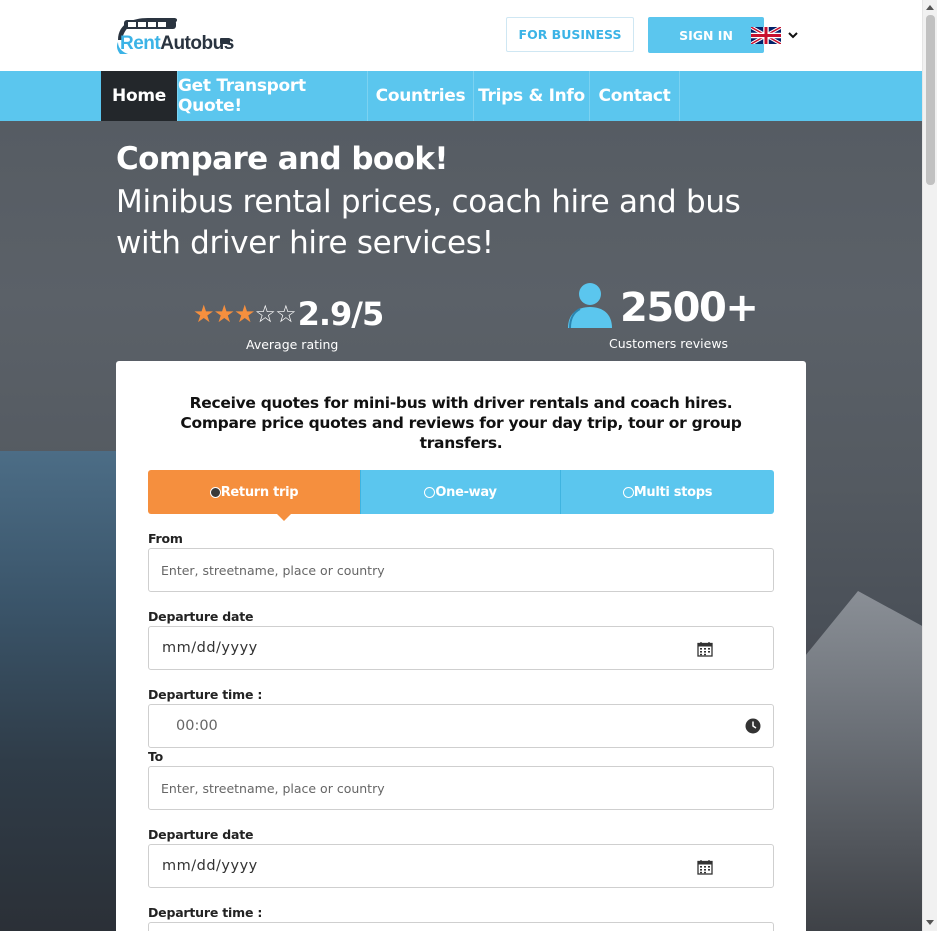 The width and height of the screenshot is (937, 931). I want to click on for-business-button: FOR BUSINESS, so click(570, 34).